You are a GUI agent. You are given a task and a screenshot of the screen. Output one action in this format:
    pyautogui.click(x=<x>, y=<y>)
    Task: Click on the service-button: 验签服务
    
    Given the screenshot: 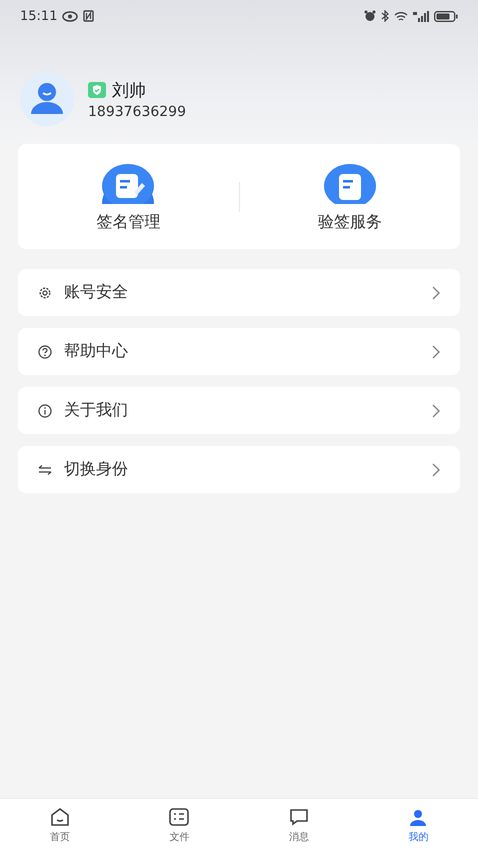 What is the action you would take?
    pyautogui.click(x=350, y=196)
    